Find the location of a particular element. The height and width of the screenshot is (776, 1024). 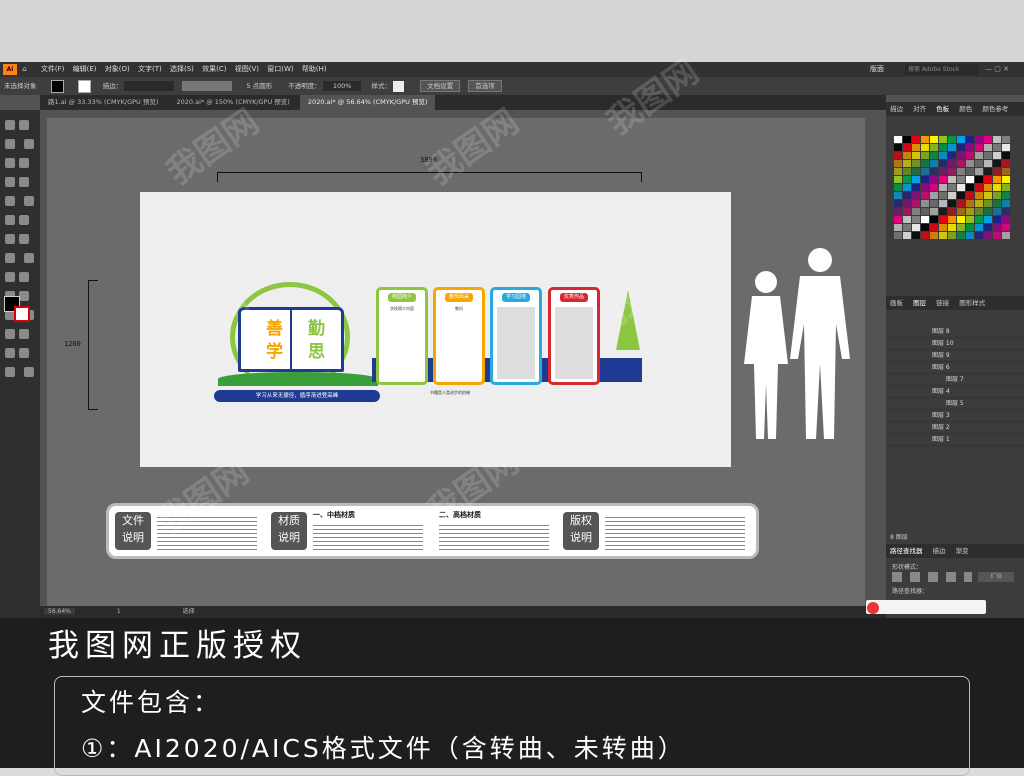

layer-row: 图层 9 is located at coordinates (955, 356).